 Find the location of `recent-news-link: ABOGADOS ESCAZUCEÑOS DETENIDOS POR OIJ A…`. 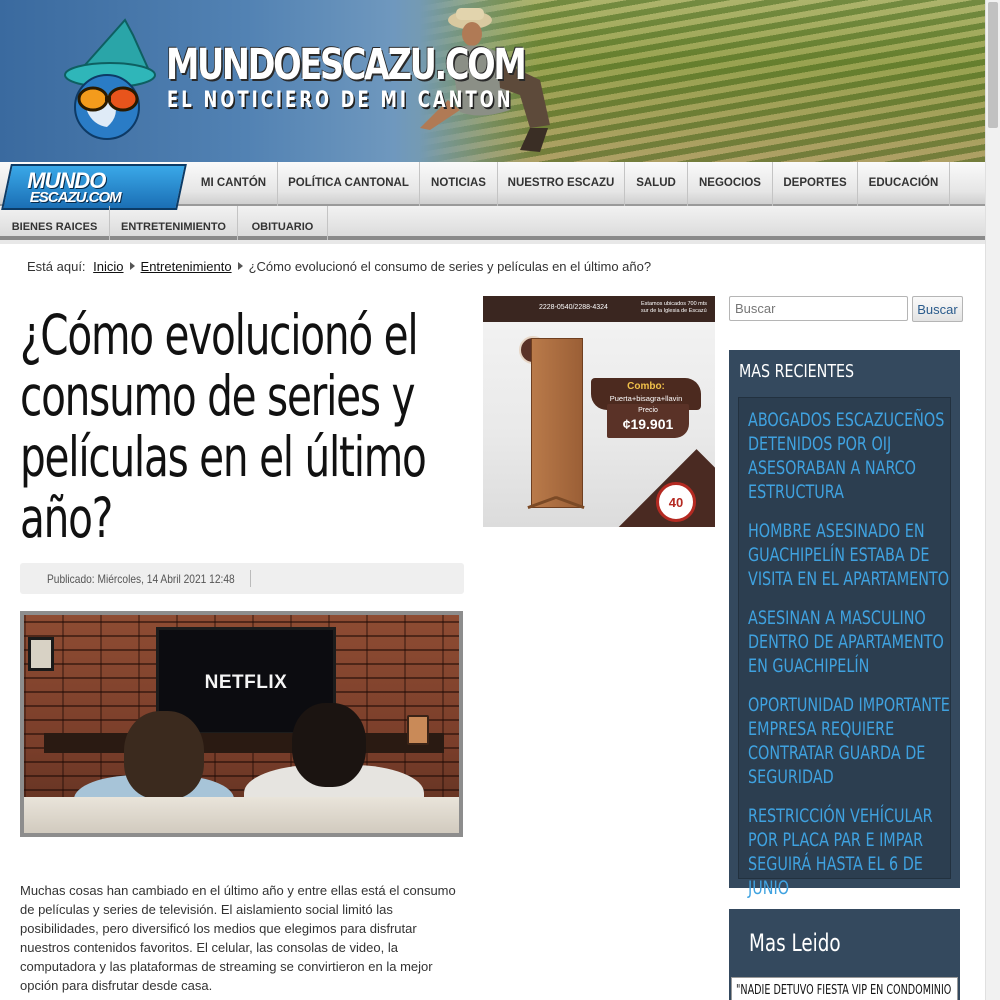

recent-news-link: ABOGADOS ESCAZUCEÑOS DETENIDOS POR OIJ A… is located at coordinates (850, 456).